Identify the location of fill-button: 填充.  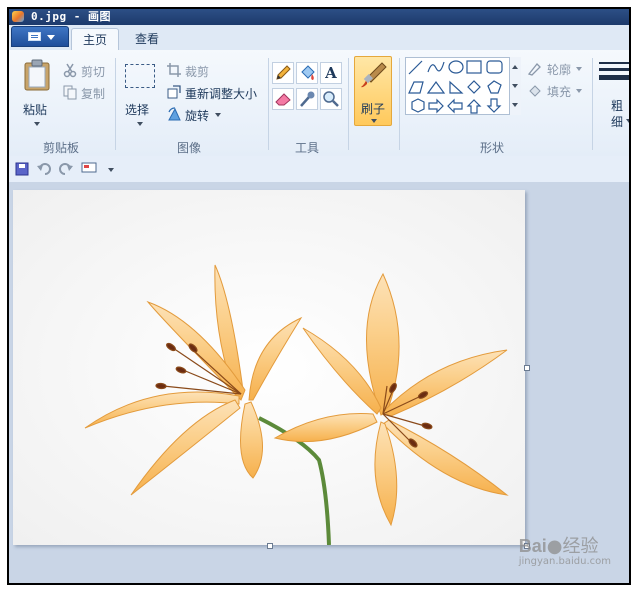
(557, 91).